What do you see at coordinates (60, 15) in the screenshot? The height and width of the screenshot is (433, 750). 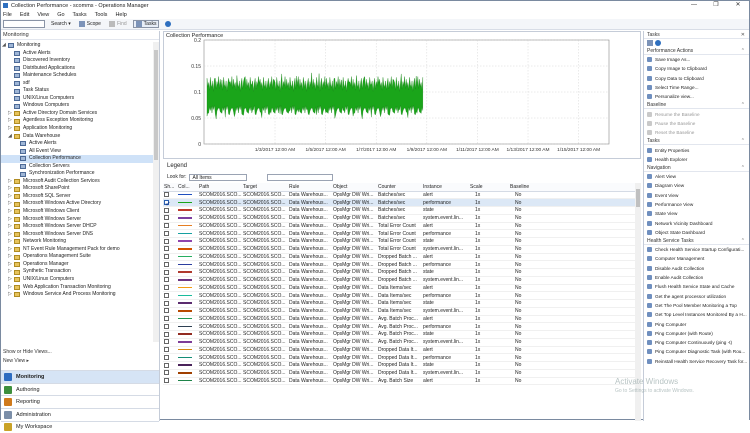 I see `menu-go: Go` at bounding box center [60, 15].